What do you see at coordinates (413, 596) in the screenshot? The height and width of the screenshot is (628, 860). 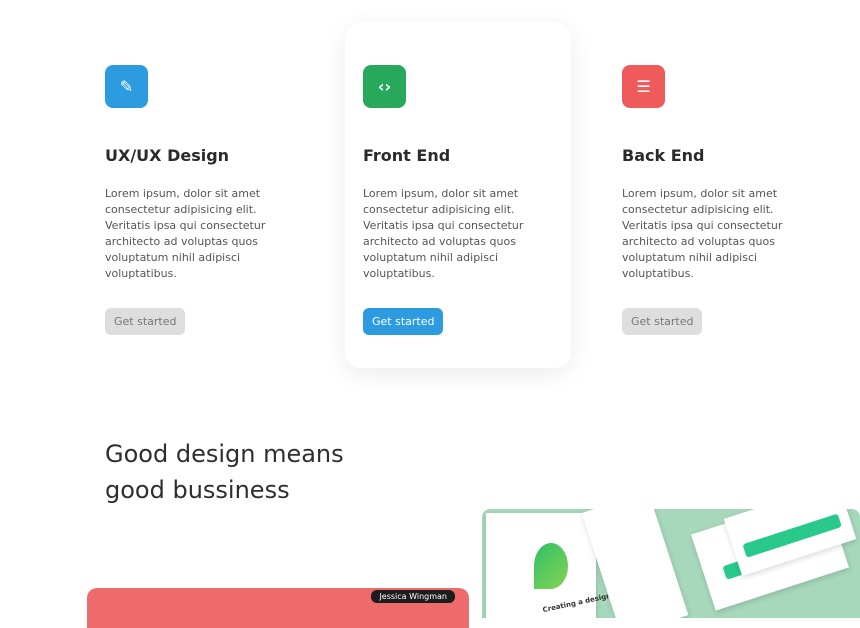 I see `user-tag: Jessica Wingman` at bounding box center [413, 596].